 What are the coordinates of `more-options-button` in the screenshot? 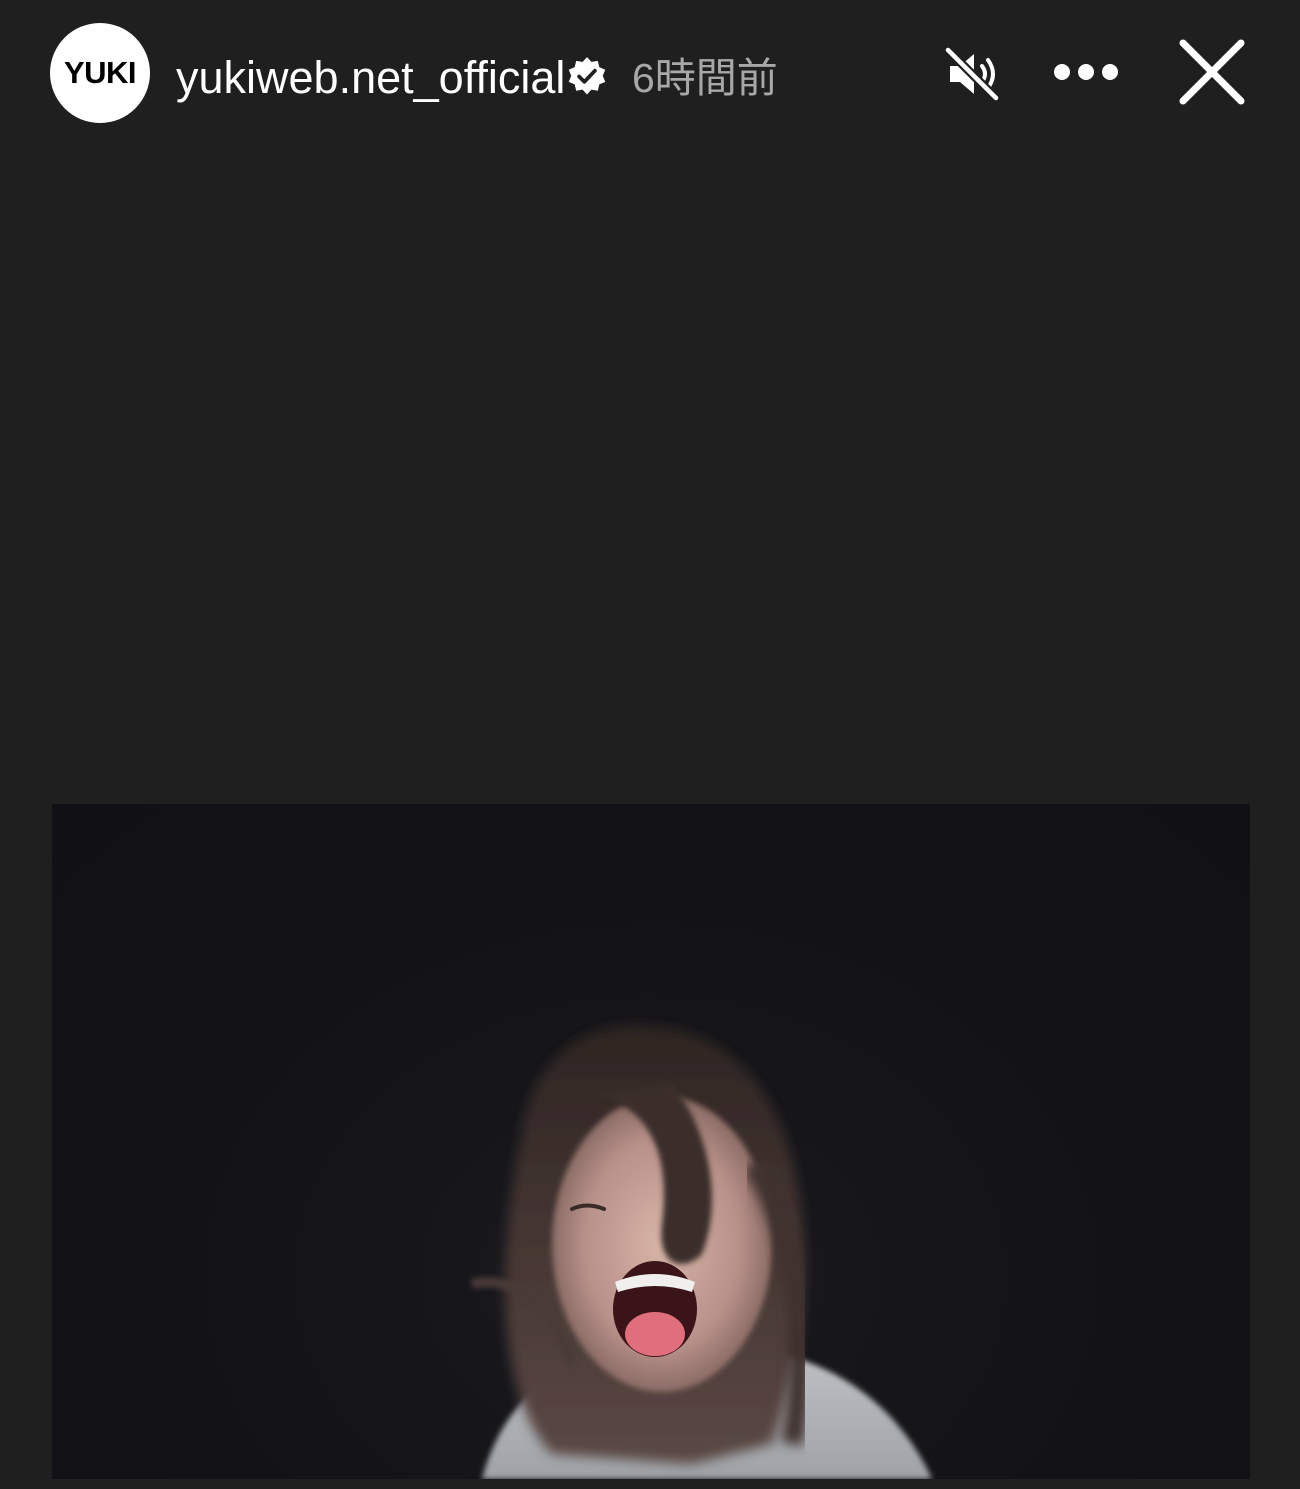 It's located at (1086, 74).